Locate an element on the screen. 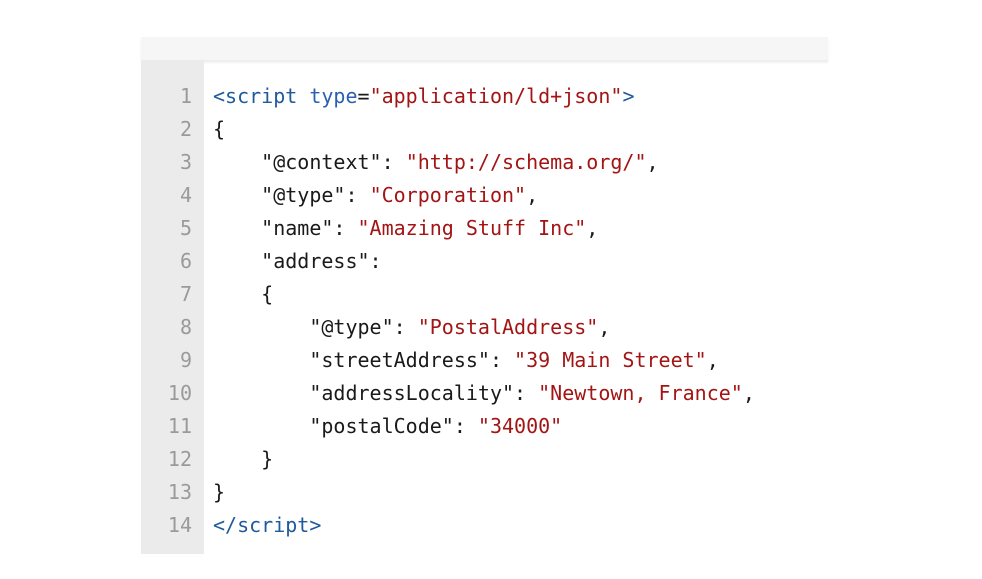 This screenshot has width=982, height=579. code-line: 11 "postalCode": "34000" is located at coordinates (484, 426).